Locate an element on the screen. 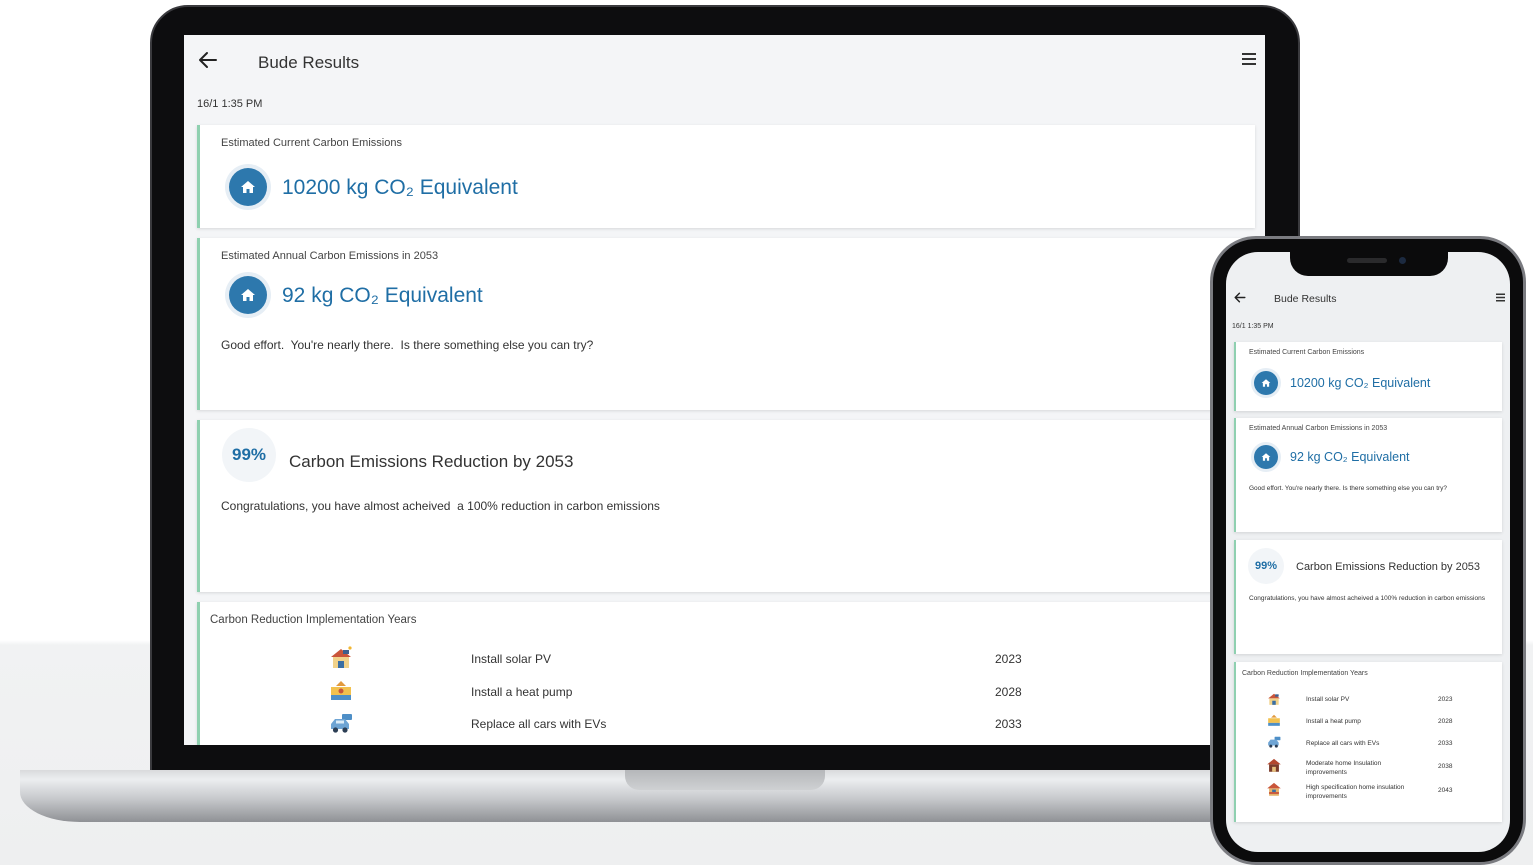 Image resolution: width=1533 pixels, height=865 pixels. high-spec-house-icon is located at coordinates (1274, 791).